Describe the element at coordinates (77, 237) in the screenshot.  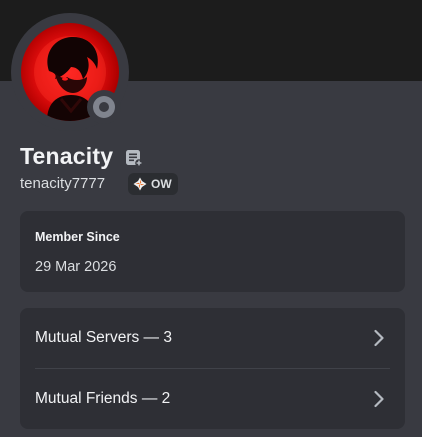
I see `member-since-heading: Member Since` at that location.